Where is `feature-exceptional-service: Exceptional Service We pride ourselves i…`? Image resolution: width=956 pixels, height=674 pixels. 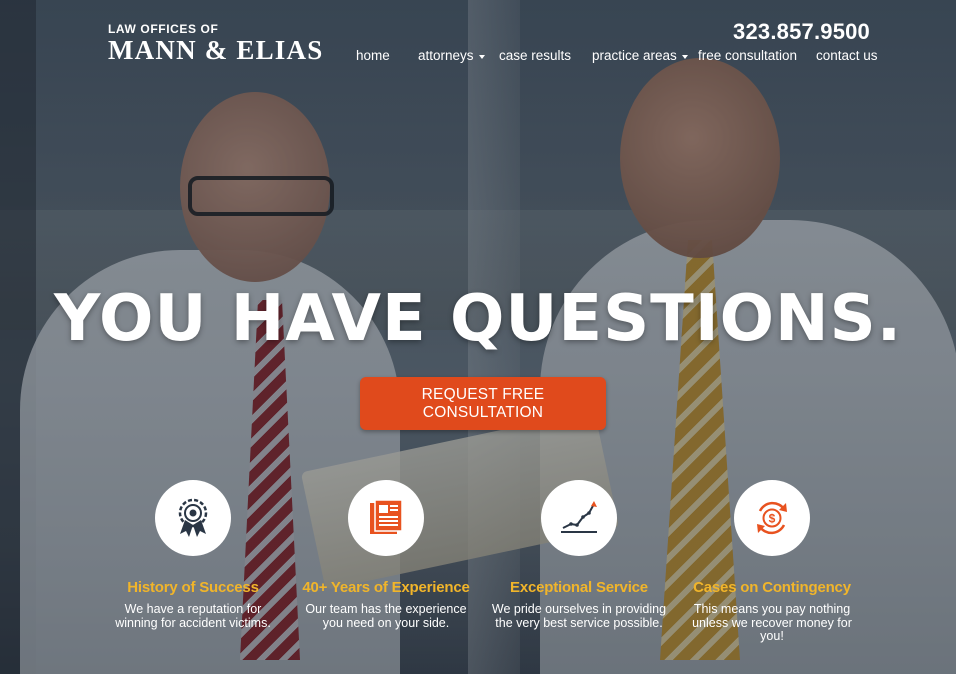
feature-exceptional-service: Exceptional Service We pride ourselves i… is located at coordinates (579, 555).